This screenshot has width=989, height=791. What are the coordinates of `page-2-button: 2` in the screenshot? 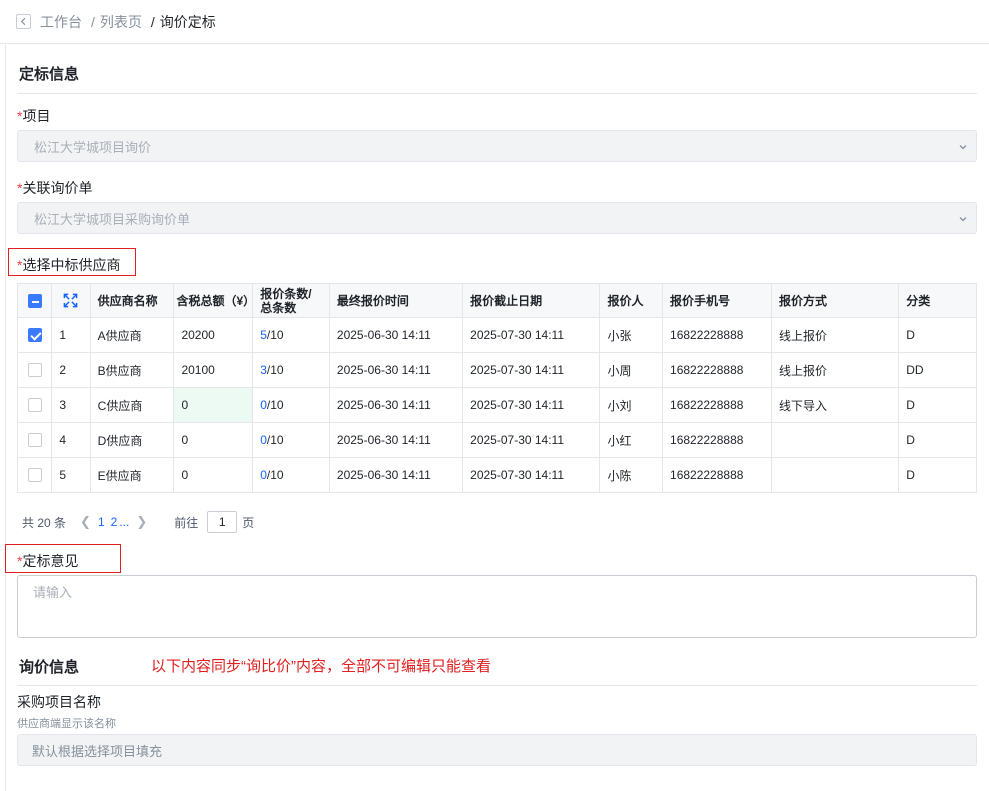 It's located at (114, 522).